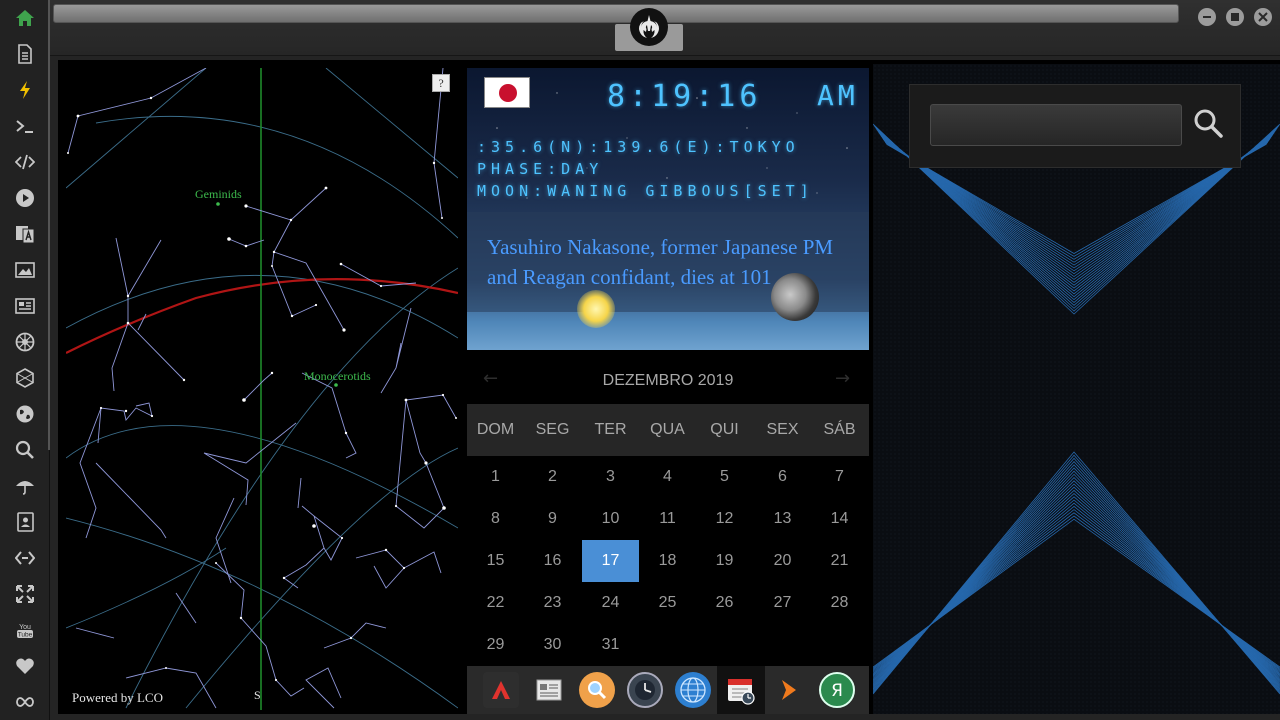 This screenshot has height=720, width=1280. I want to click on heart-icon, so click(25, 666).